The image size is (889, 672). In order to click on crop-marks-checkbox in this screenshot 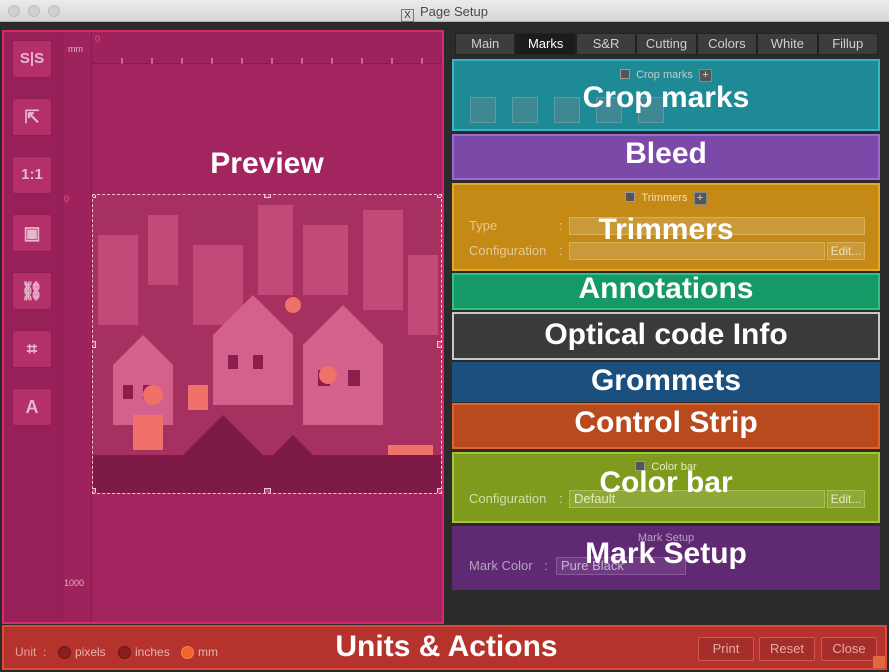, I will do `click(625, 74)`.